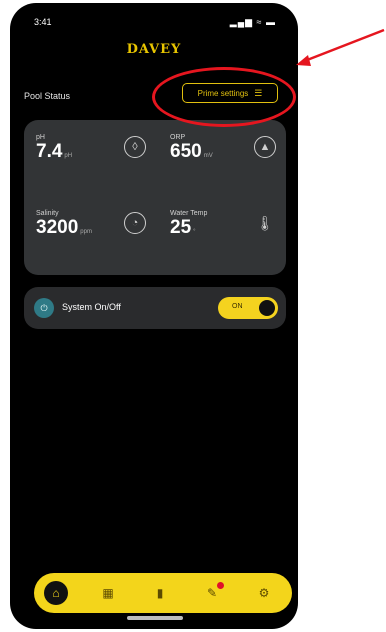 The height and width of the screenshot is (632, 386). I want to click on annotation-arrow, so click(340, 47).